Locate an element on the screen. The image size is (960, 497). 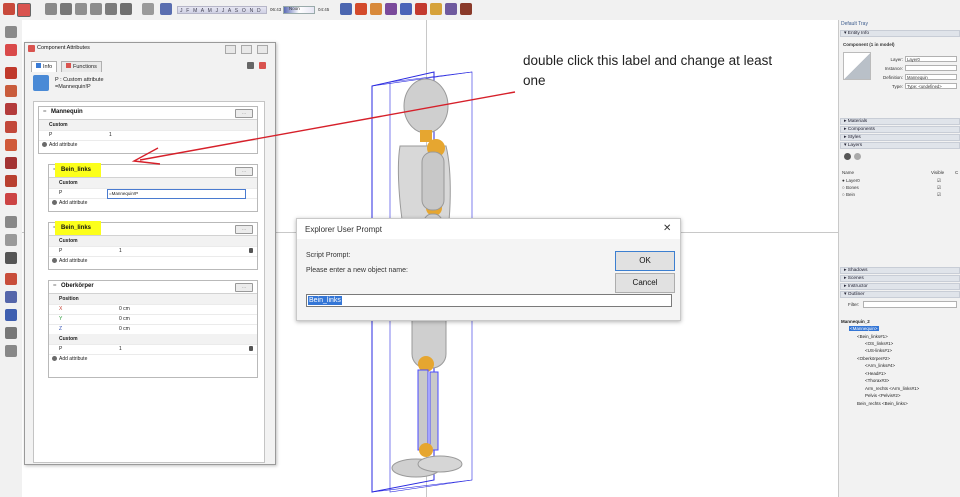
layer-row: ● Layer0 is located at coordinates (851, 180).